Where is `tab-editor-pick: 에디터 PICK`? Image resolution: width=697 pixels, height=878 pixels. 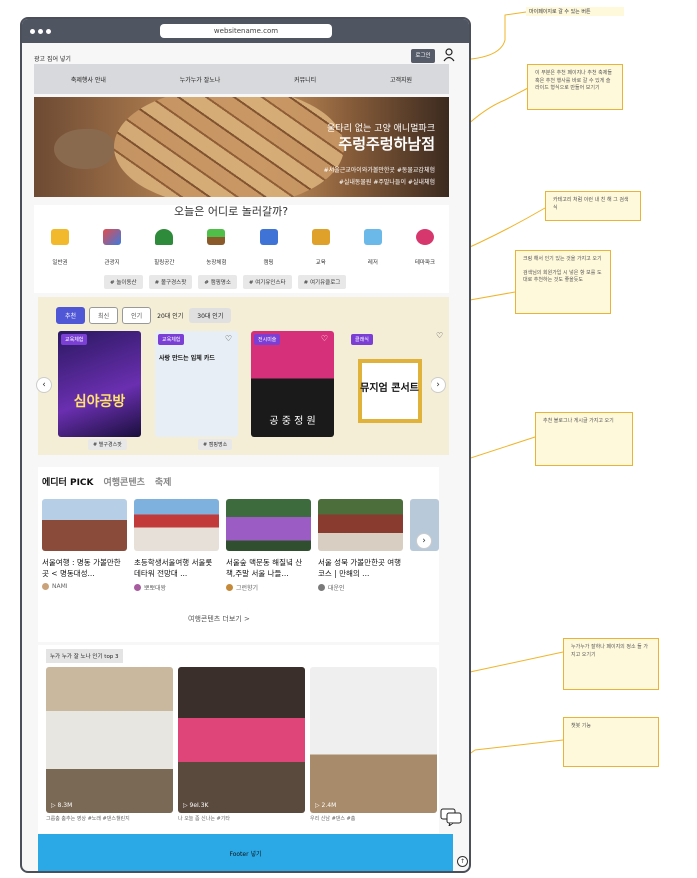
tab-editor-pick: 에디터 PICK is located at coordinates (68, 481).